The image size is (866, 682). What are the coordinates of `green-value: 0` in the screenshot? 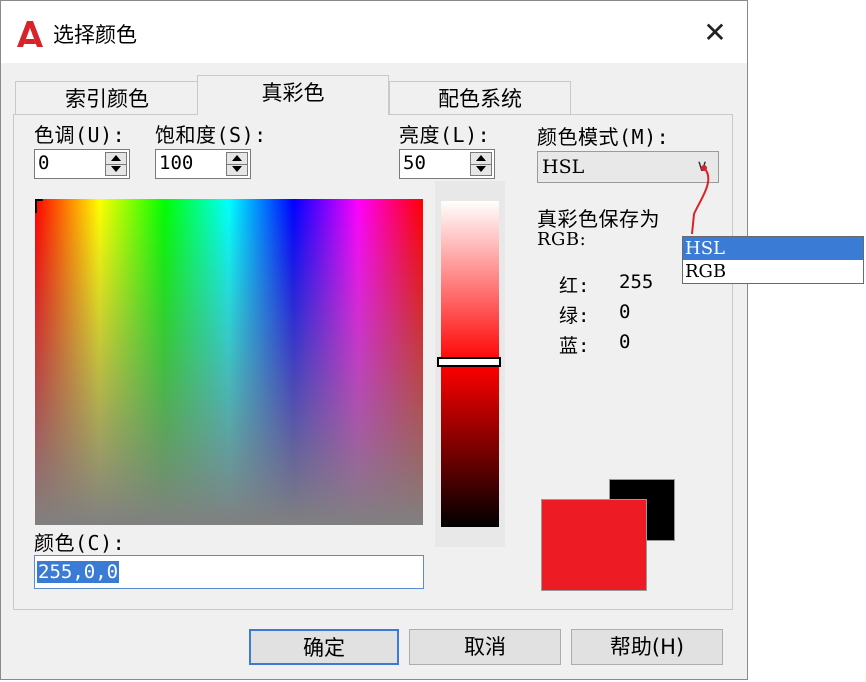 It's located at (625, 312).